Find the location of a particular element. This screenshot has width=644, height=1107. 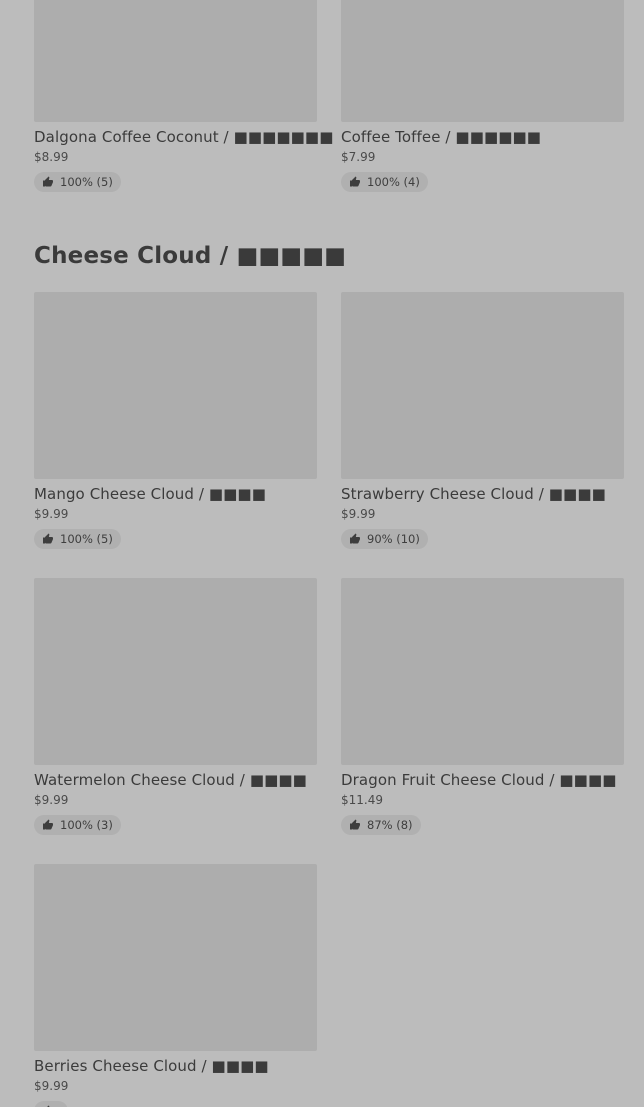

rating-badge: 90% (10) is located at coordinates (384, 539).